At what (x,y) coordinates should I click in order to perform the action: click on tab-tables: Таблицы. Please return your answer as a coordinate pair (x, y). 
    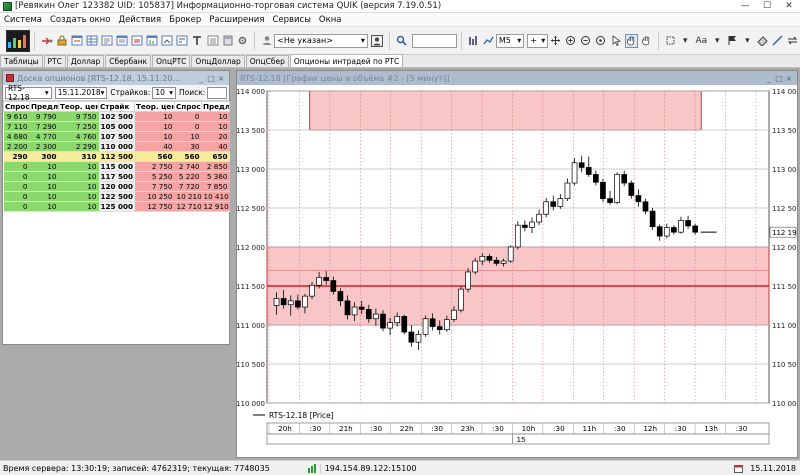
    Looking at the image, I should click on (21, 61).